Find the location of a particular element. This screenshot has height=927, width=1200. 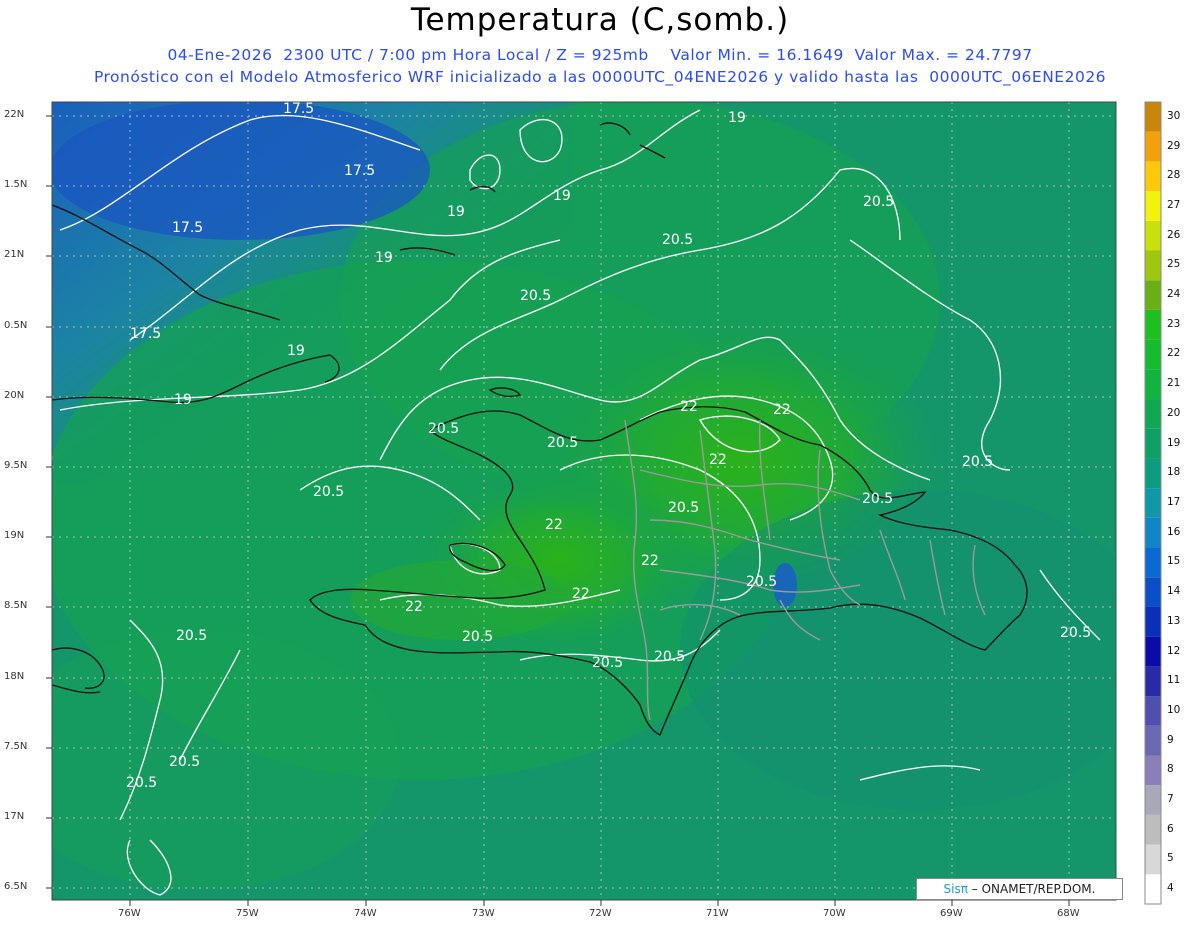

colorbar-value-label: 17 is located at coordinates (1174, 502).